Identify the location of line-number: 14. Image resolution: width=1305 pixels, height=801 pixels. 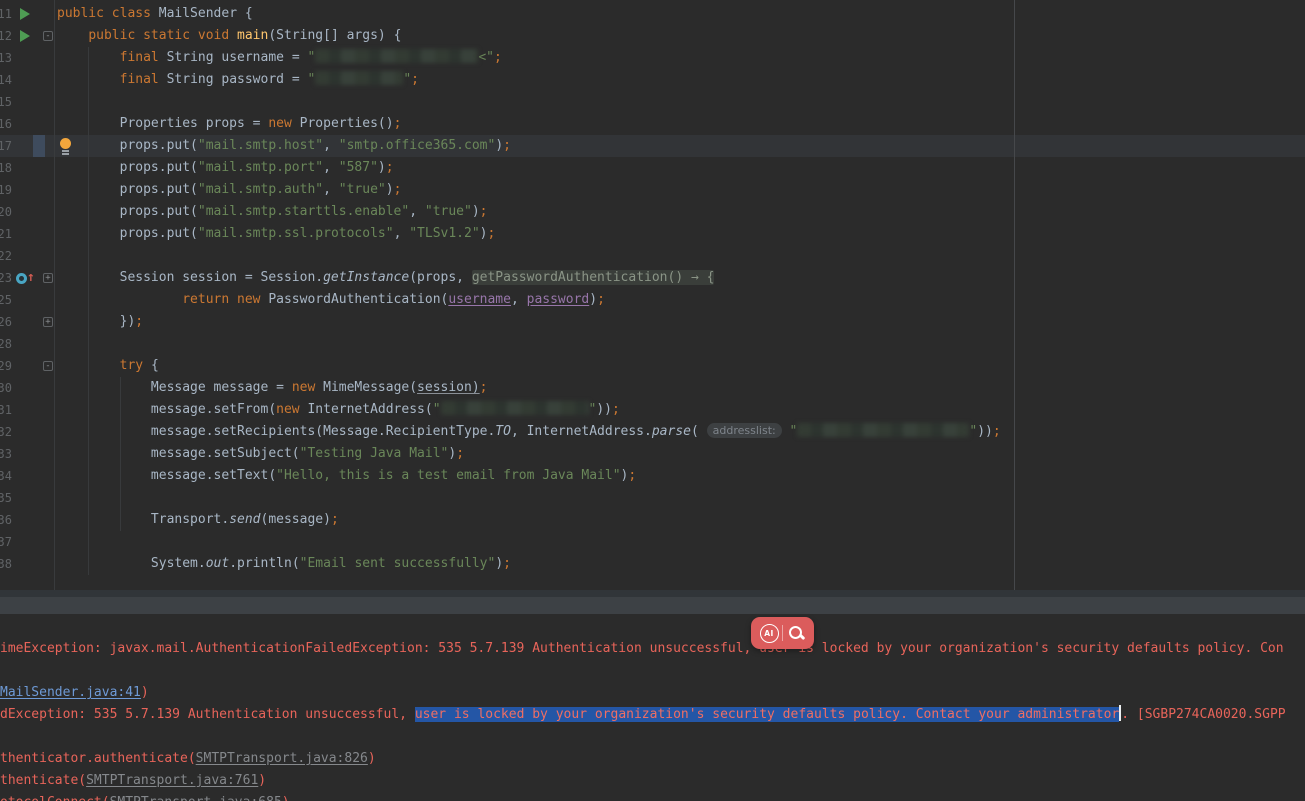
(6, 80).